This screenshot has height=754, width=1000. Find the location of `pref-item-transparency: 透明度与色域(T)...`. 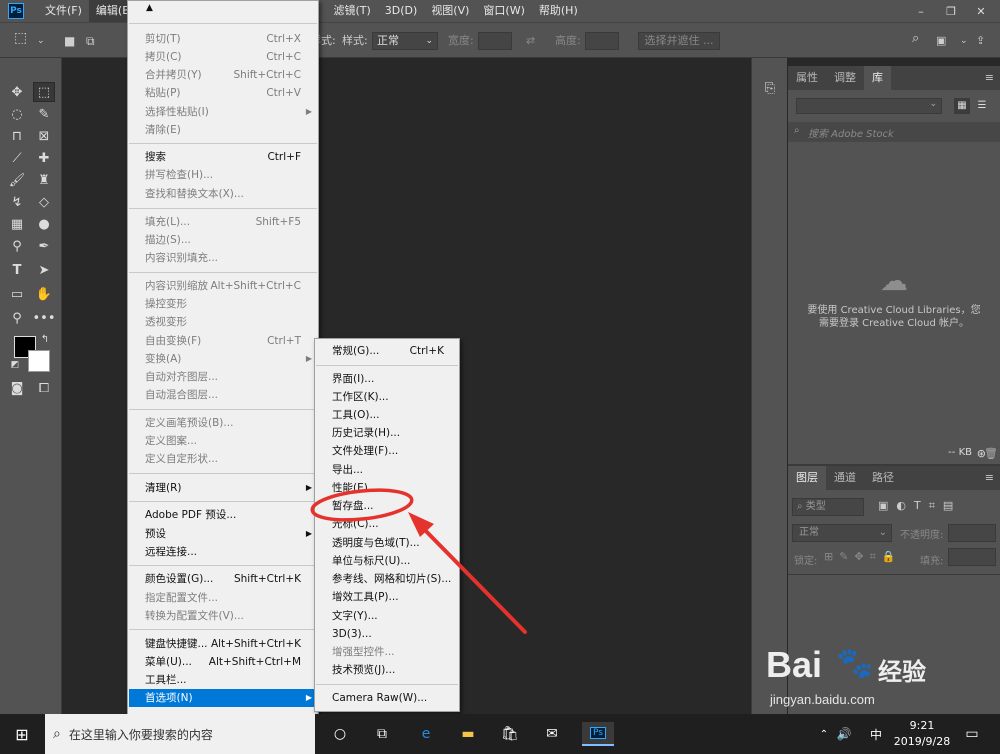

pref-item-transparency: 透明度与色域(T)... is located at coordinates (387, 543).